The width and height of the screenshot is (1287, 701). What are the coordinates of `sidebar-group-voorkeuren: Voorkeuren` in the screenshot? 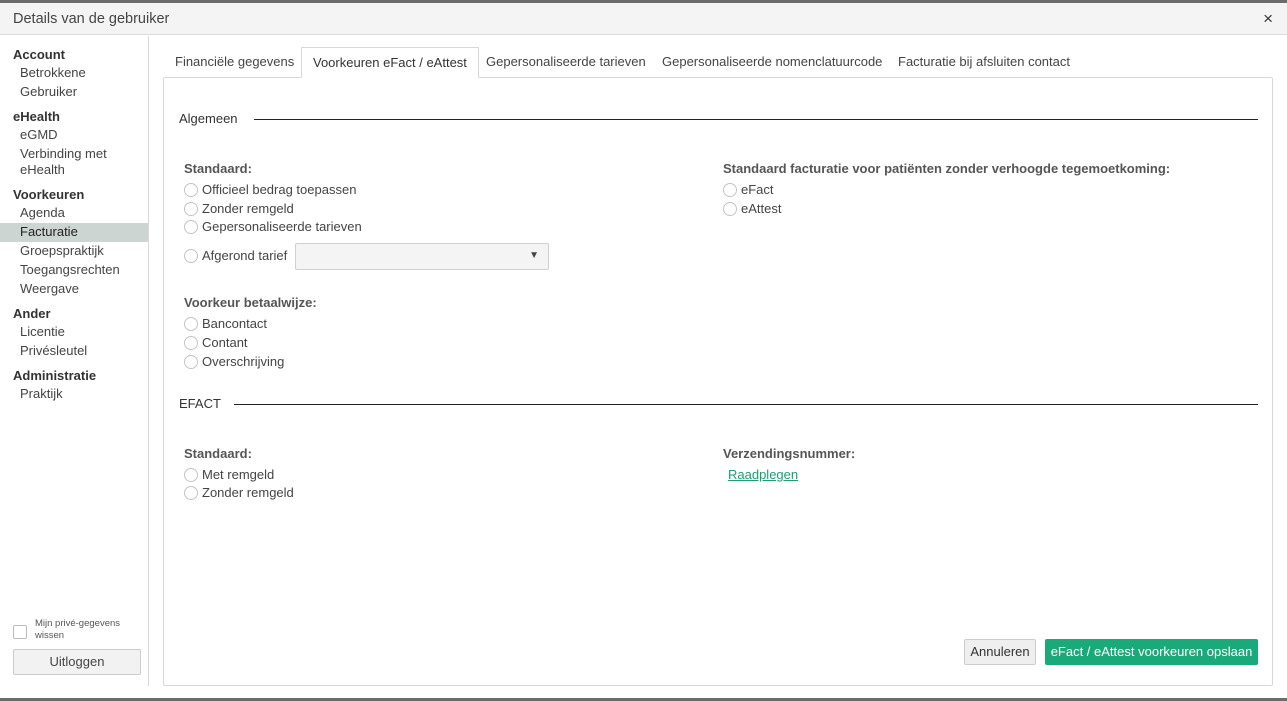 It's located at (49, 194).